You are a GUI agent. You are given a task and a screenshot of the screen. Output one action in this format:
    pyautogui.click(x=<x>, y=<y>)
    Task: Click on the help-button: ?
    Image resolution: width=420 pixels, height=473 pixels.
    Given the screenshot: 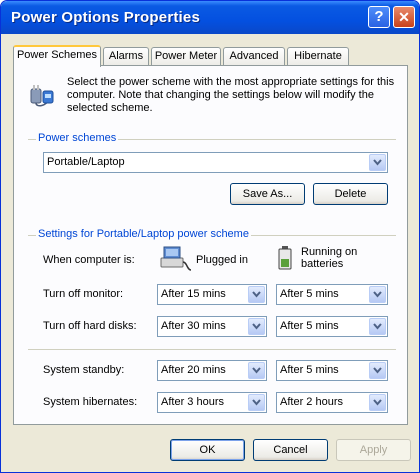 What is the action you would take?
    pyautogui.click(x=379, y=17)
    